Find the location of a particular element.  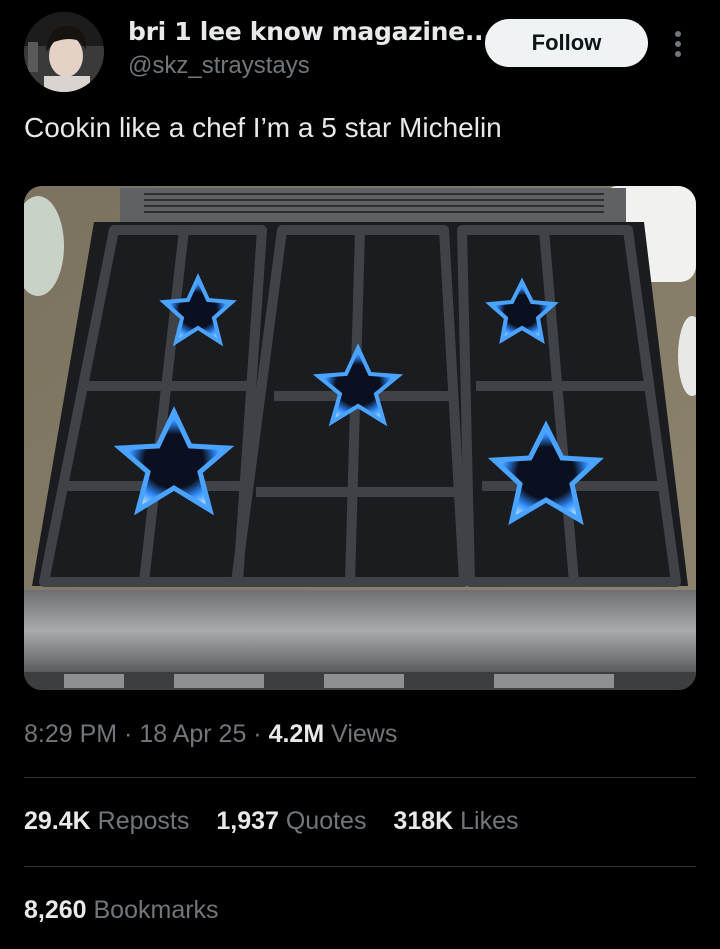

tweet-date: 18 Apr 25 is located at coordinates (192, 734).